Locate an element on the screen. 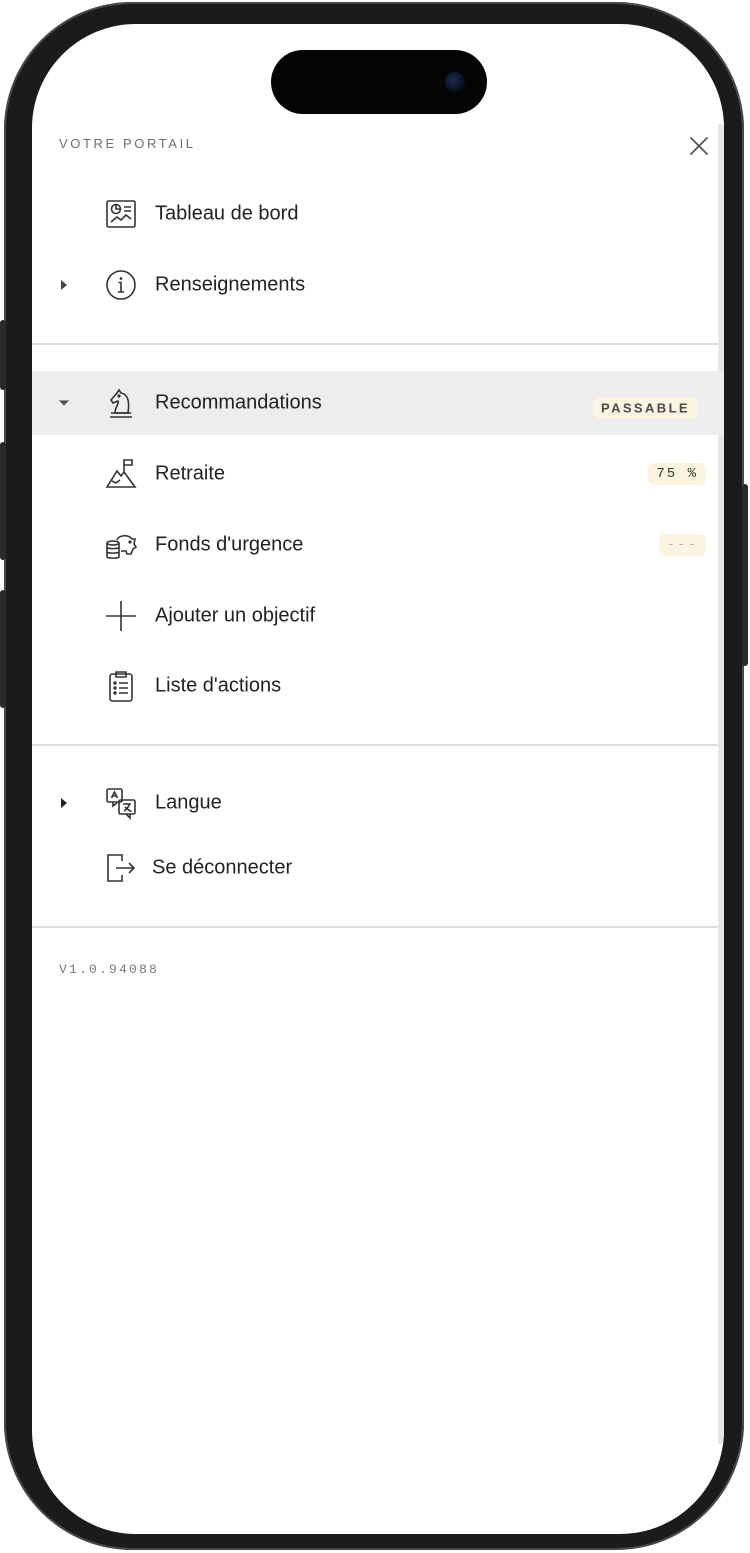 Image resolution: width=750 pixels, height=1553 pixels. nav-label-add-goal: Ajouter un objectif is located at coordinates (235, 615).